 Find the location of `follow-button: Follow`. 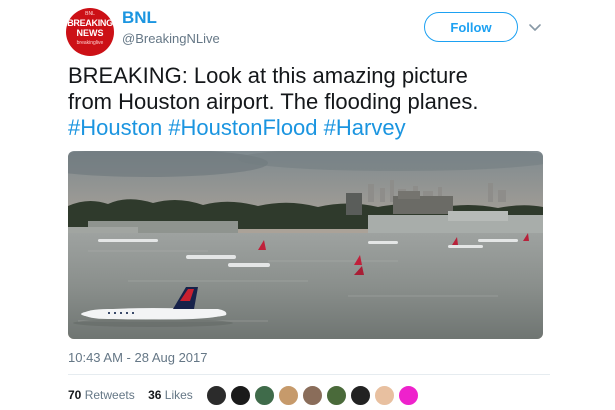

follow-button: Follow is located at coordinates (471, 27).